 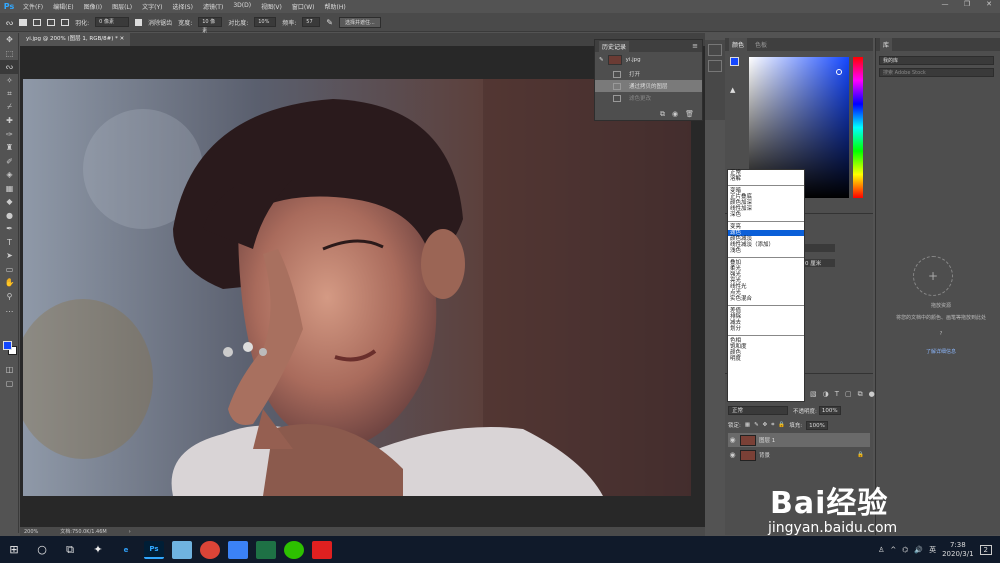 I want to click on lock-position-icon: ✥, so click(x=765, y=425).